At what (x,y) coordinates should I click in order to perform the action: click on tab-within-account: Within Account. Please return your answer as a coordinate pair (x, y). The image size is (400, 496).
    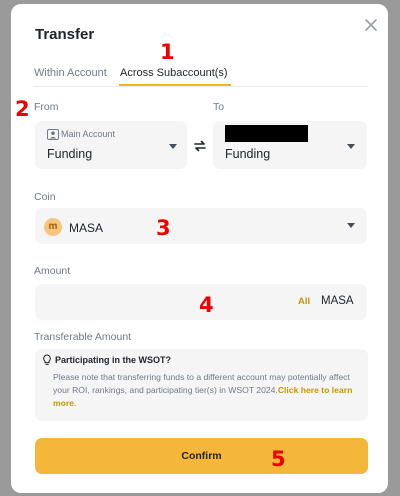
    Looking at the image, I should click on (70, 73).